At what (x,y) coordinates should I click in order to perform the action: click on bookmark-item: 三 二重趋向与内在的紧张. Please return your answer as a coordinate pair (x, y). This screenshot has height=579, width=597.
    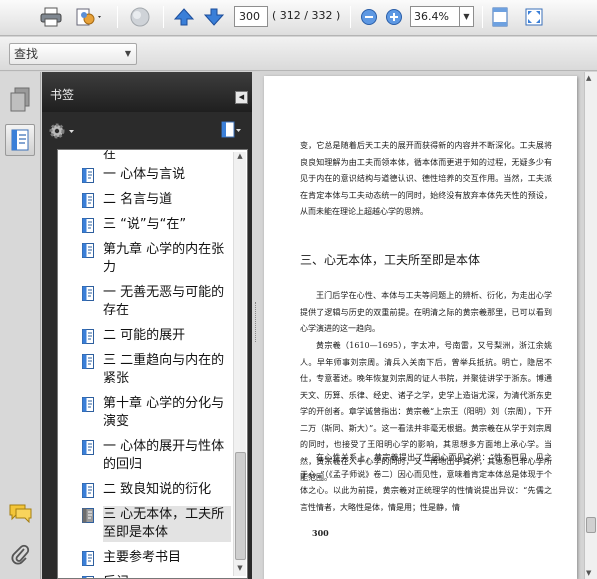
    Looking at the image, I should click on (145, 370).